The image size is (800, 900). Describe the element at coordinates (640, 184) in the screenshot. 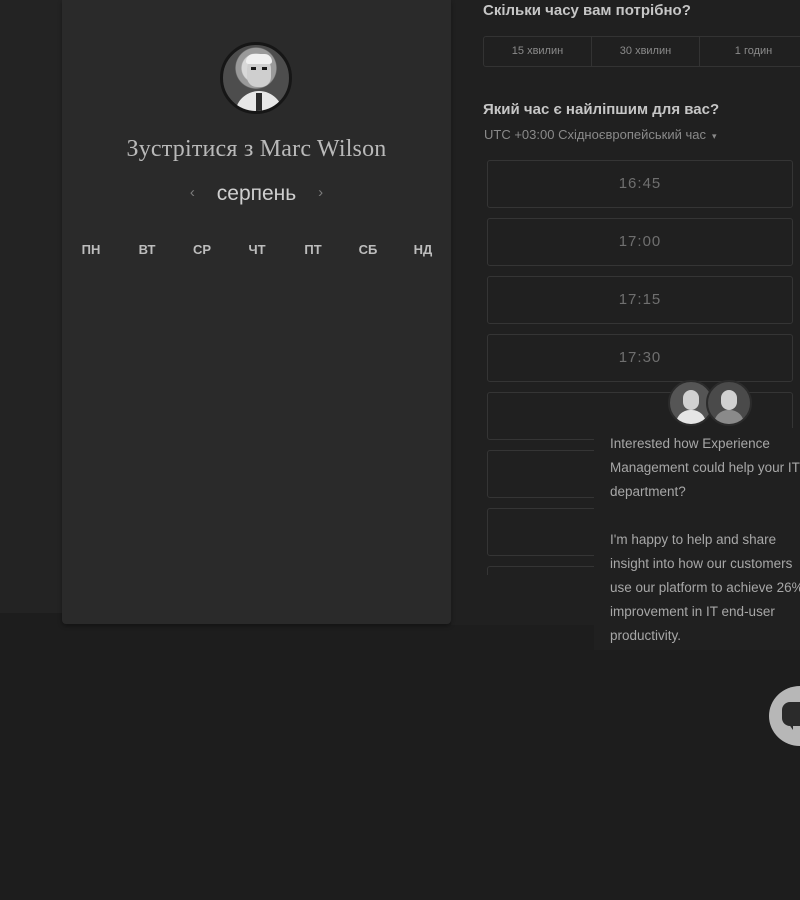

I see `time-slot: 16:45` at that location.